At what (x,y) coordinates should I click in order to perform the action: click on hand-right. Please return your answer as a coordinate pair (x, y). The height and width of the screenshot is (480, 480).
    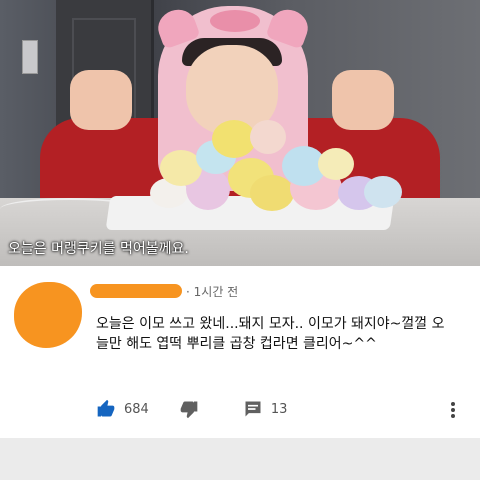
    Looking at the image, I should click on (363, 100).